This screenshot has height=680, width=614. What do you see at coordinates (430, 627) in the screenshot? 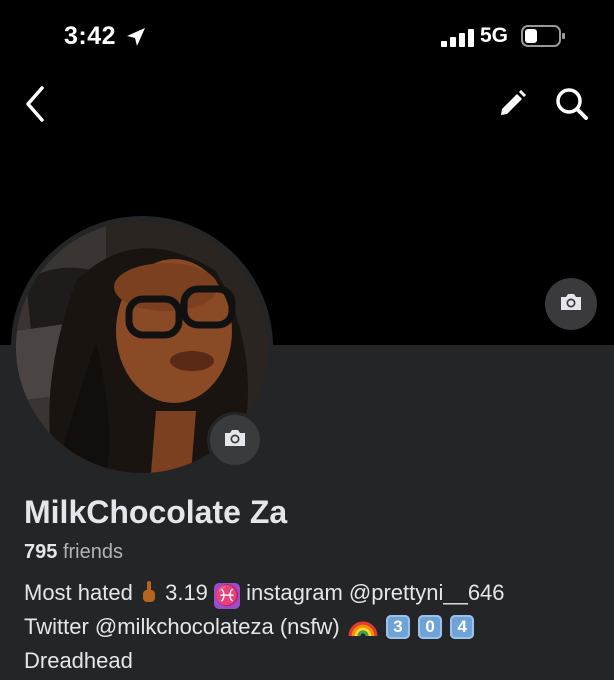
I see `keycap-0-emoji: 0` at bounding box center [430, 627].